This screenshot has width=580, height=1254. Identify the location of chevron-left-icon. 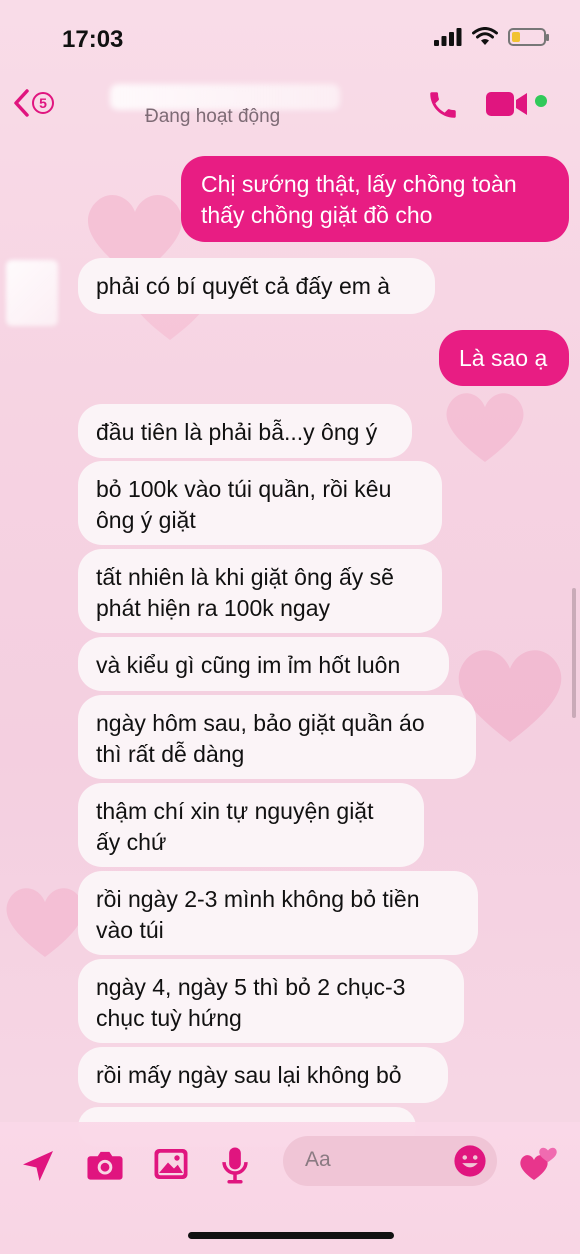
(21, 103).